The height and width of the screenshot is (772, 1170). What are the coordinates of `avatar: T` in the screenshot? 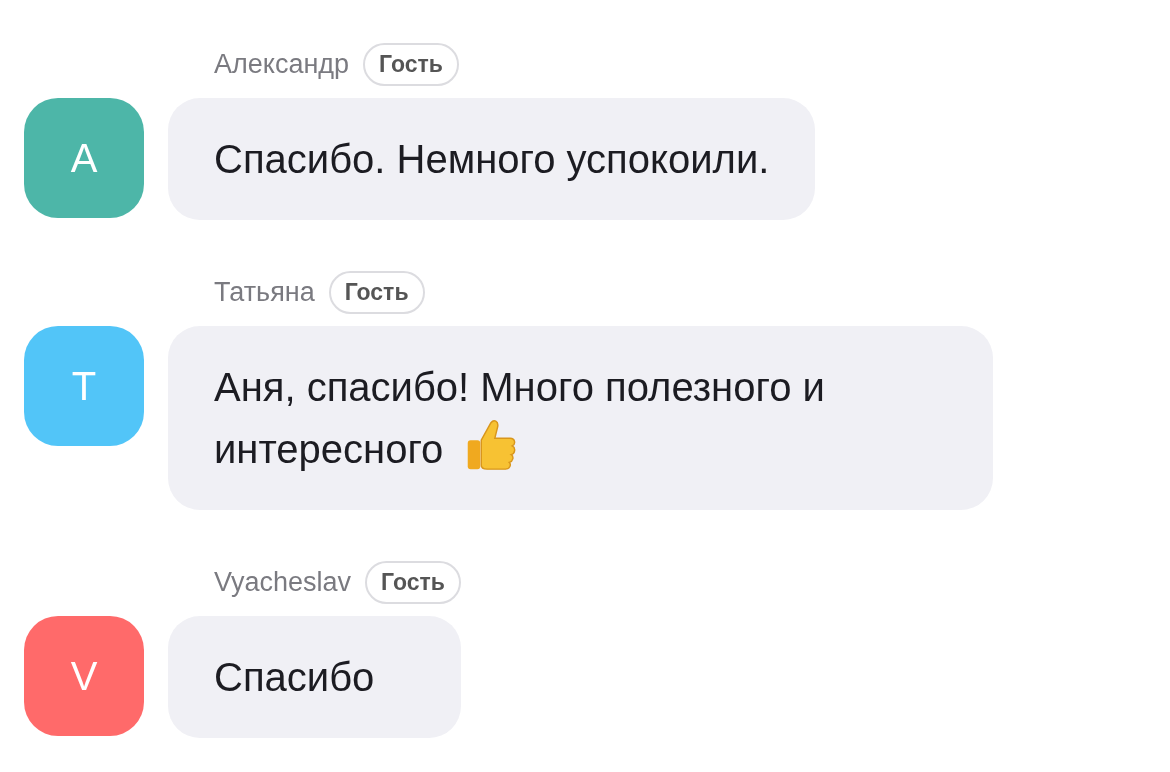 It's located at (84, 386).